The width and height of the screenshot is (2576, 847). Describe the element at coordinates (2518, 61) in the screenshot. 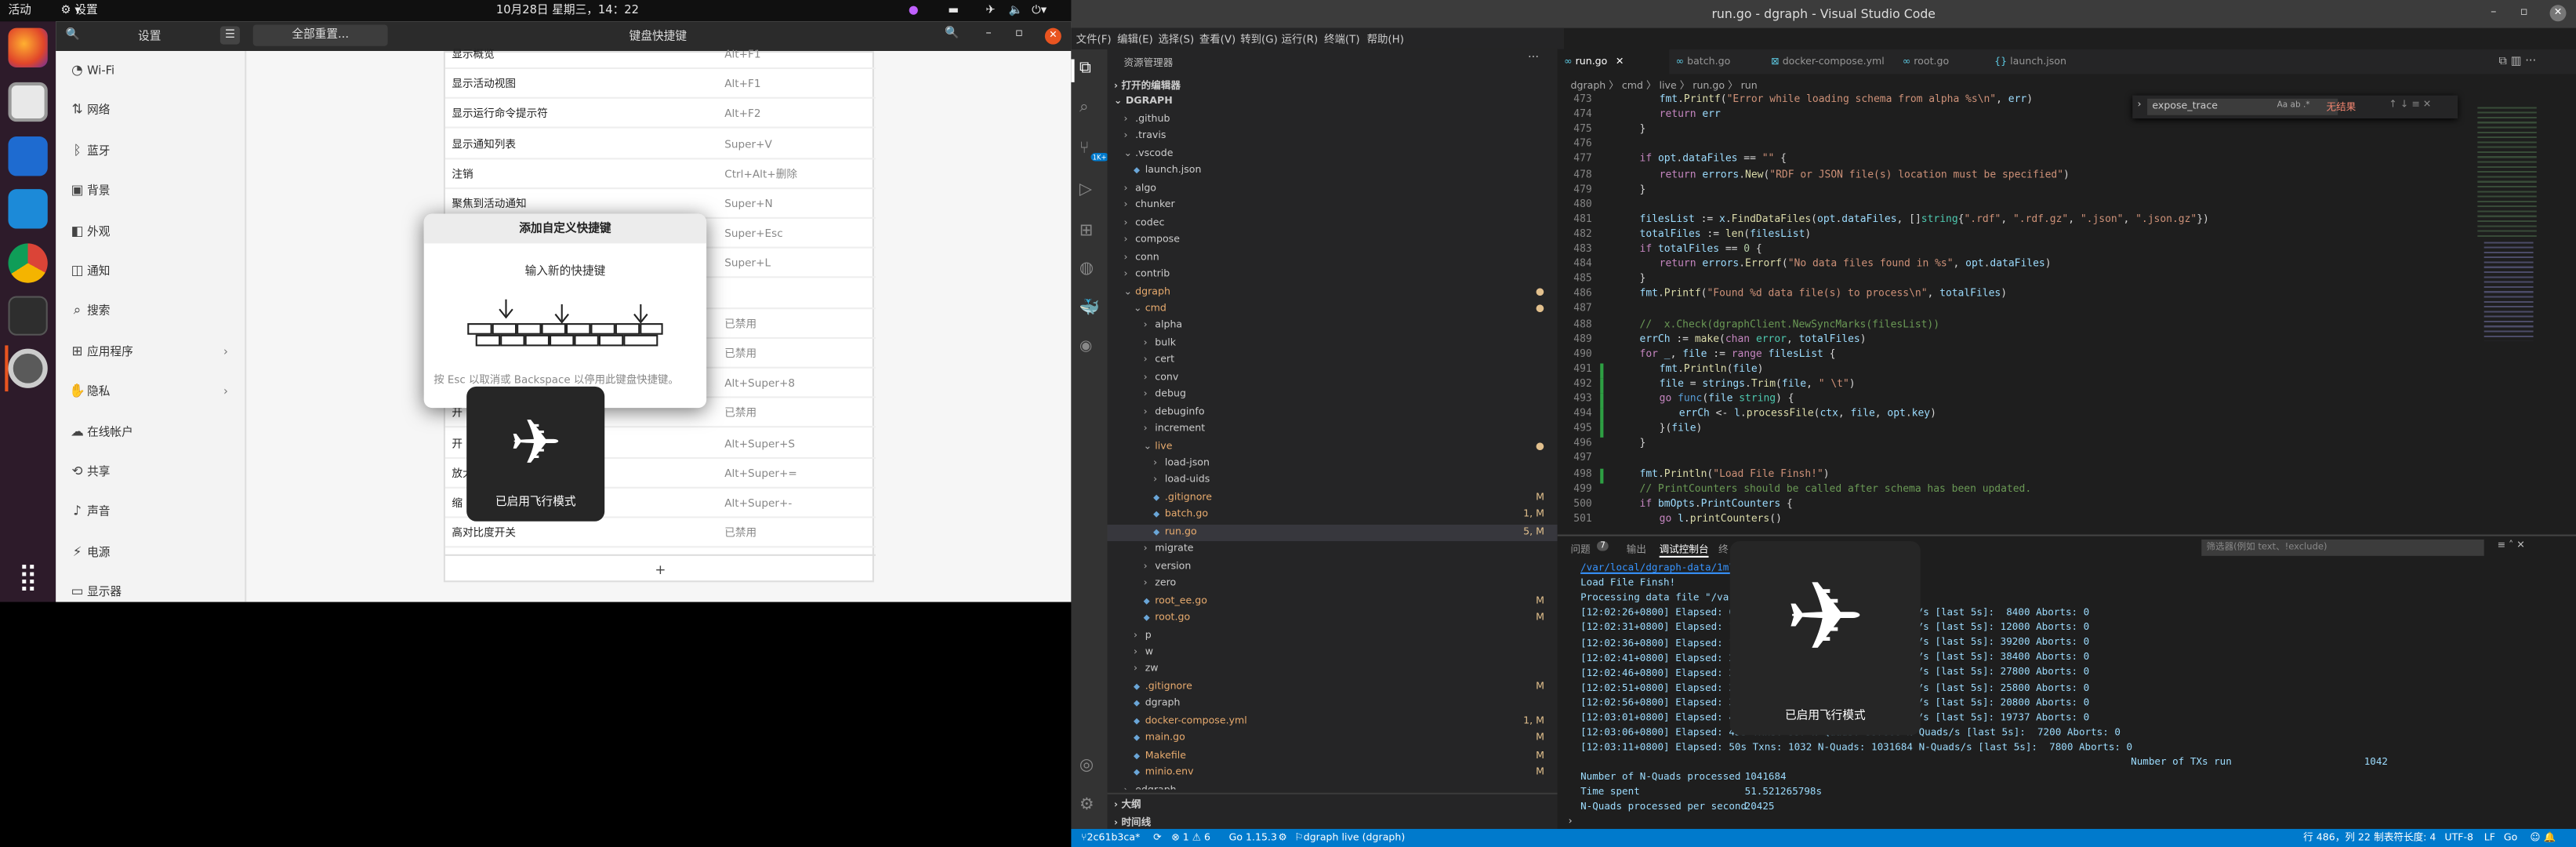

I see `split-editor-icon: ⧉ ▥ ···` at that location.